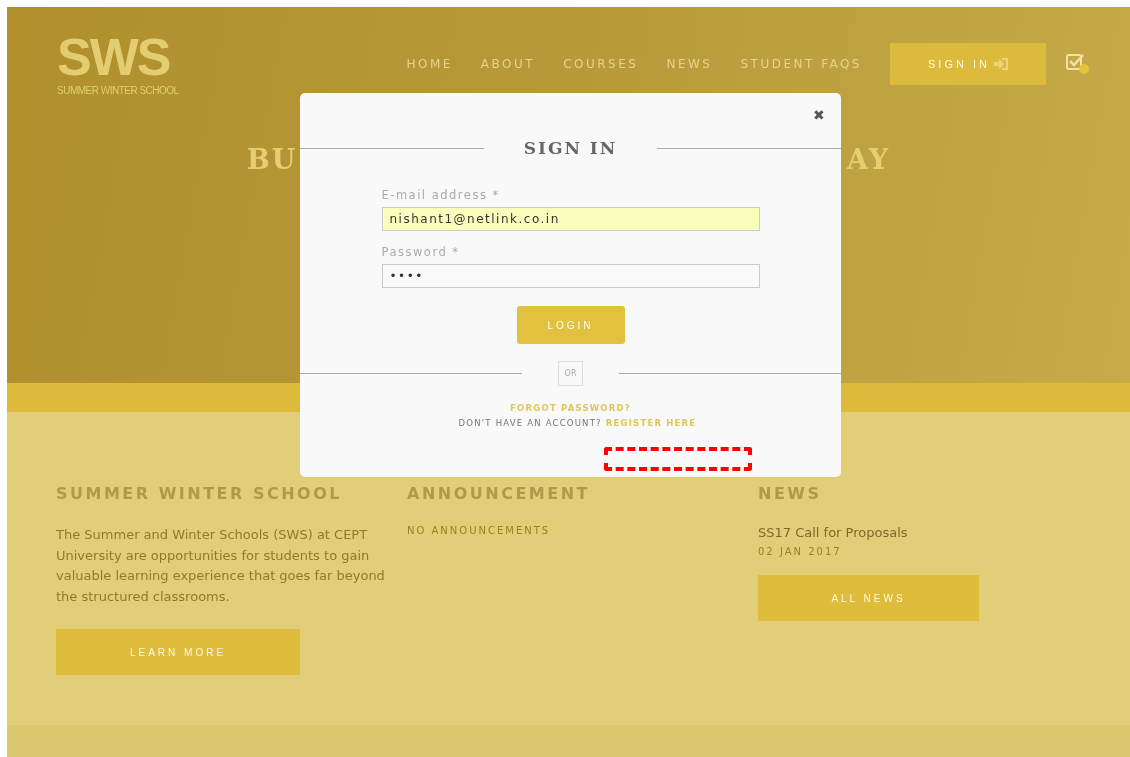 This screenshot has height=757, width=1130. I want to click on email-field: nishant1@netlink.co.in, so click(570, 219).